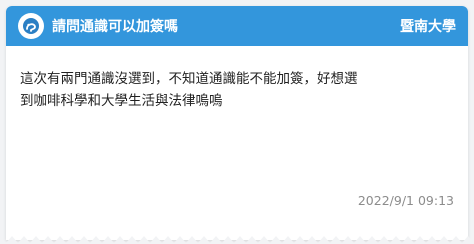 Image resolution: width=474 pixels, height=244 pixels. What do you see at coordinates (405, 200) in the screenshot?
I see `post-date: 2022/9/1 09:13` at bounding box center [405, 200].